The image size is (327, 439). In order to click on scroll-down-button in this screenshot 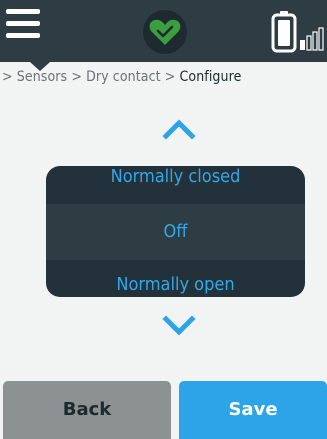, I will do `click(179, 326)`.